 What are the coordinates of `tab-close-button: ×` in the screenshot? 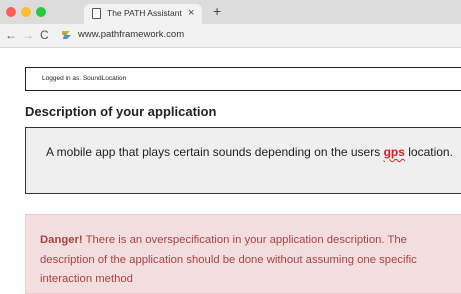 It's located at (191, 13).